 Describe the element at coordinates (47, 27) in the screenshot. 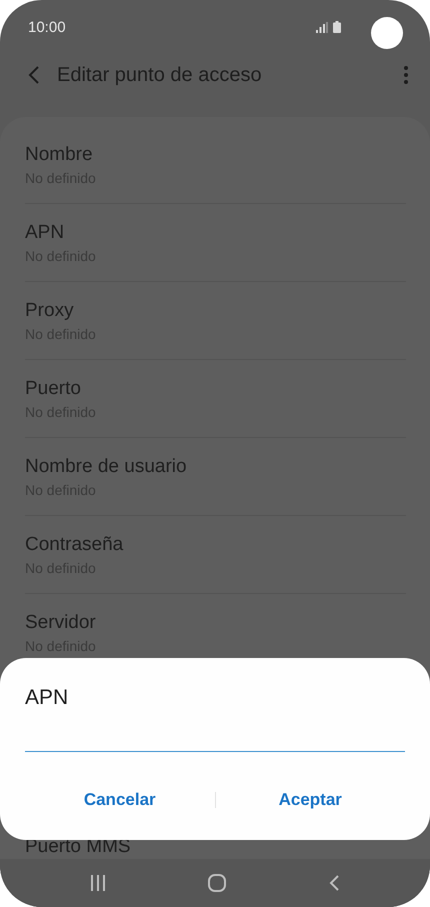

I see `status-time: 10:00` at that location.